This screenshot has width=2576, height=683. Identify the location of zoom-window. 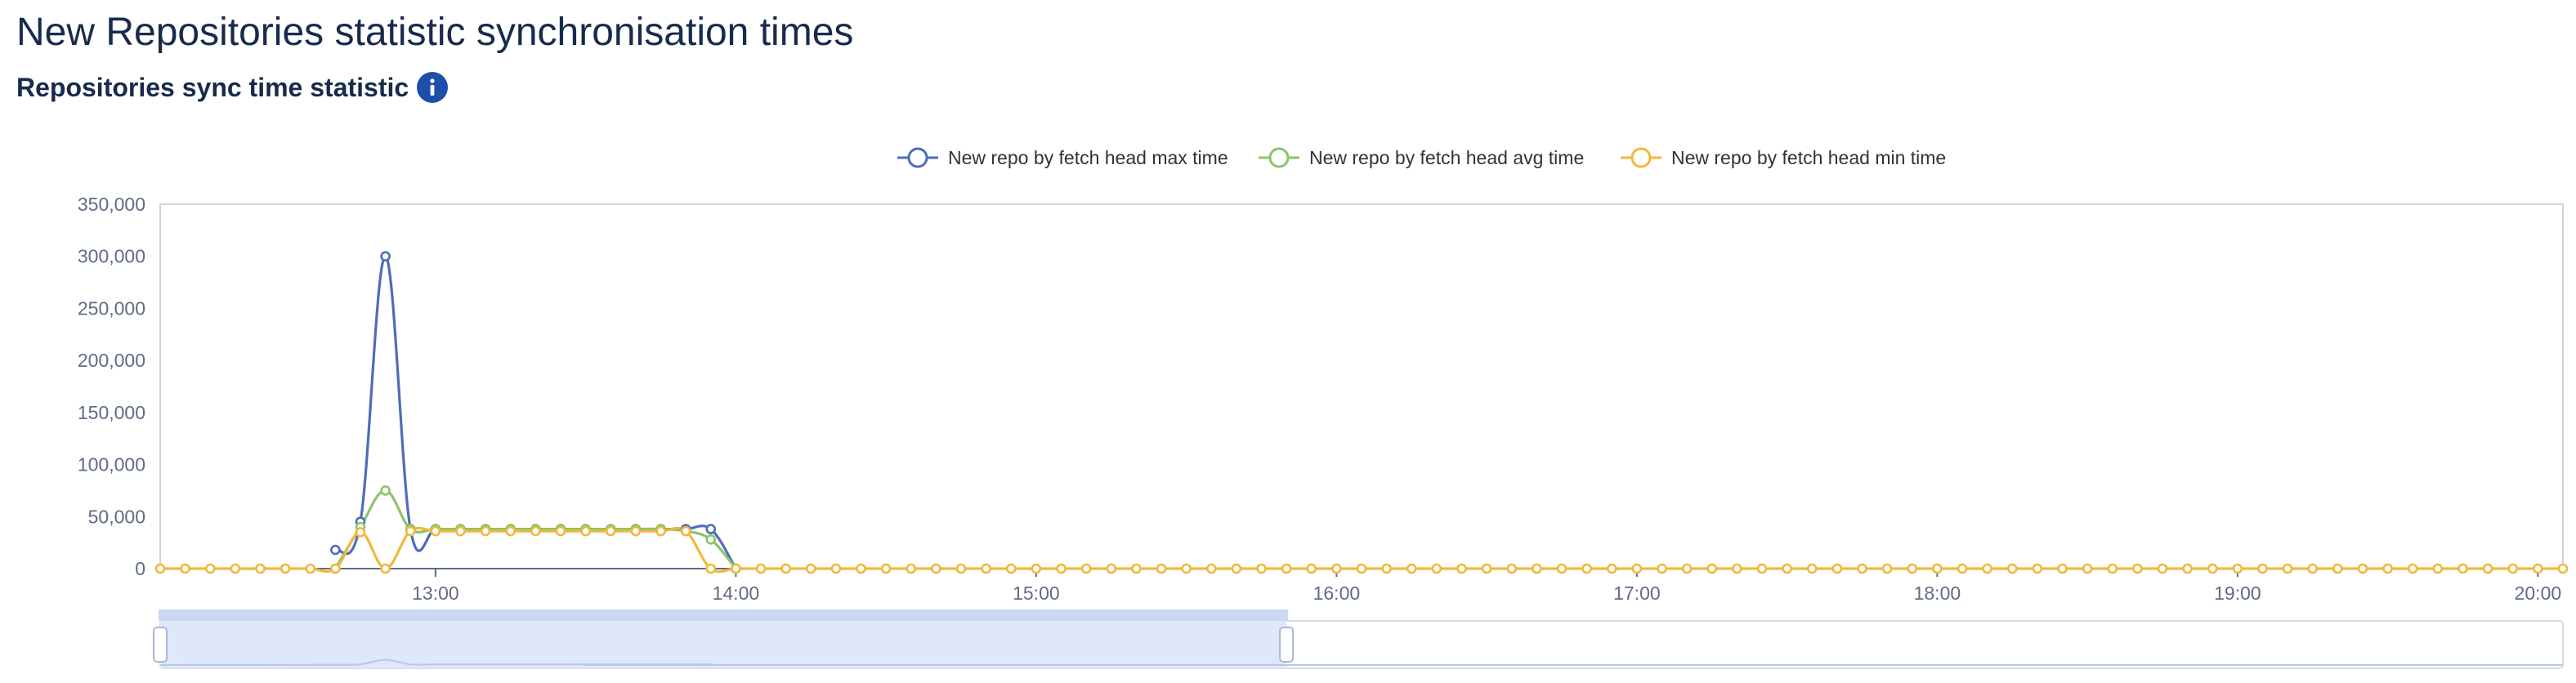
(723, 644).